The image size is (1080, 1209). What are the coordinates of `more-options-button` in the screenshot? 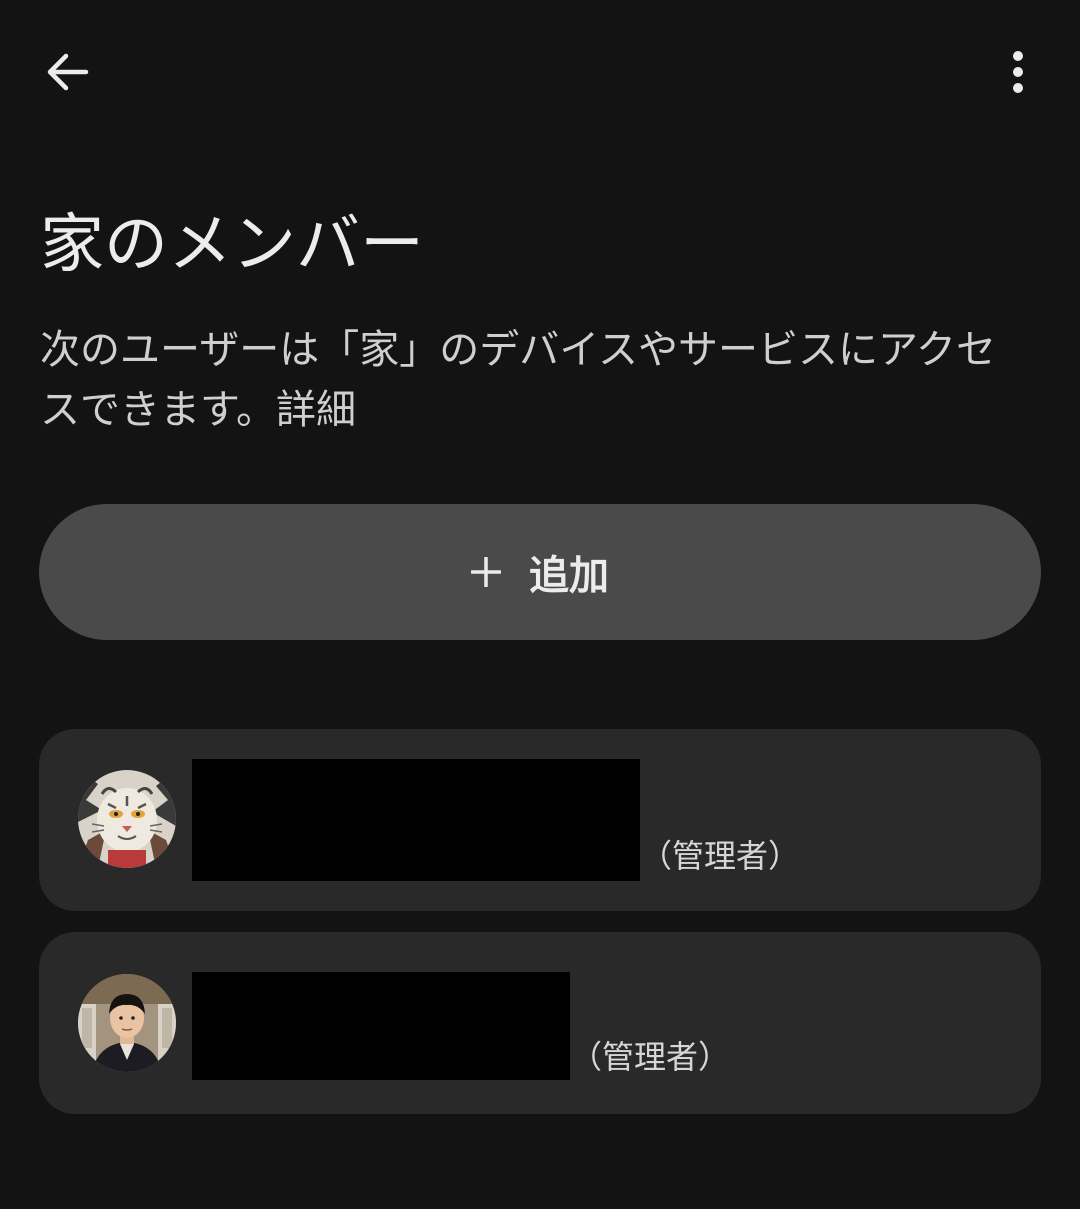 It's located at (1018, 72).